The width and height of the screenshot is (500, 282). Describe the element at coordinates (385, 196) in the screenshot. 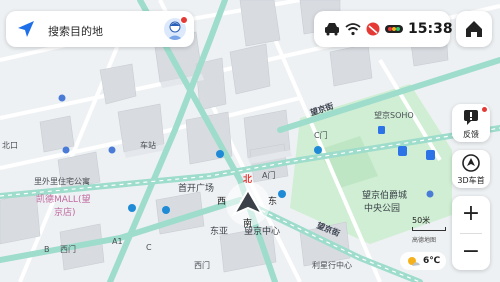

I see `poi-label: 望京伯爵城` at that location.